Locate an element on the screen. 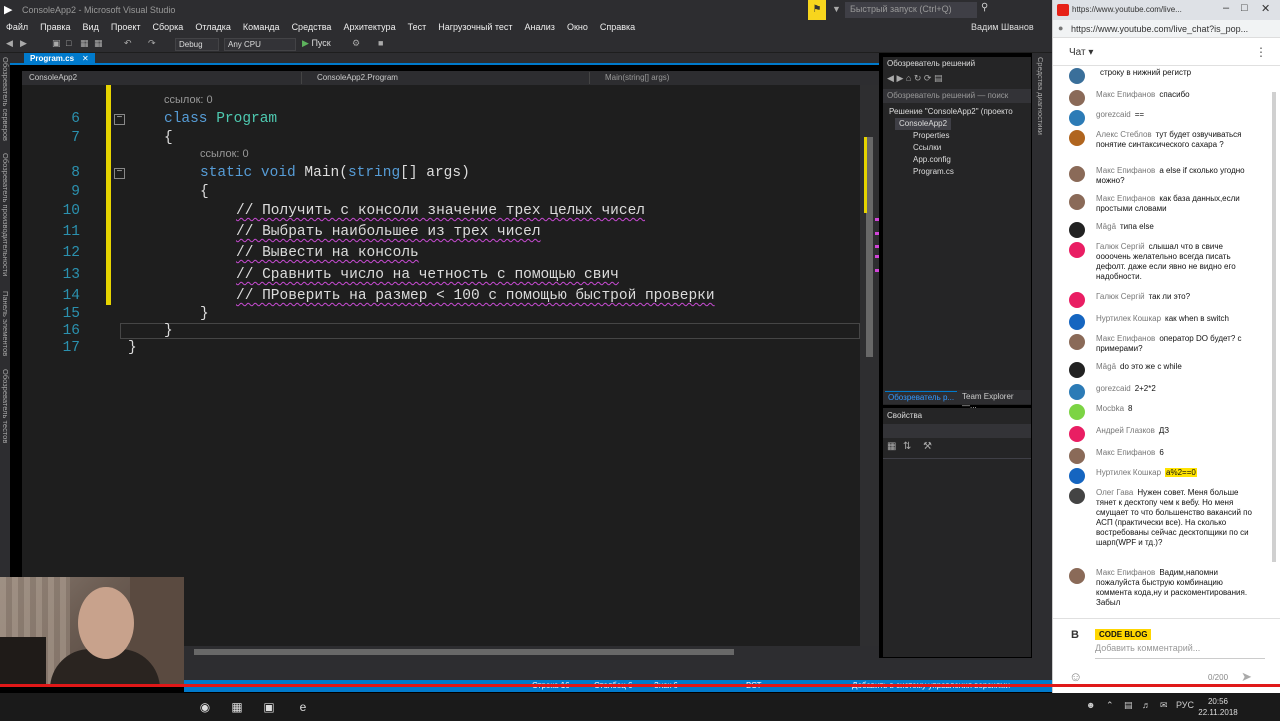  toolbox-tab: Панель элементов is located at coordinates (5, 323).